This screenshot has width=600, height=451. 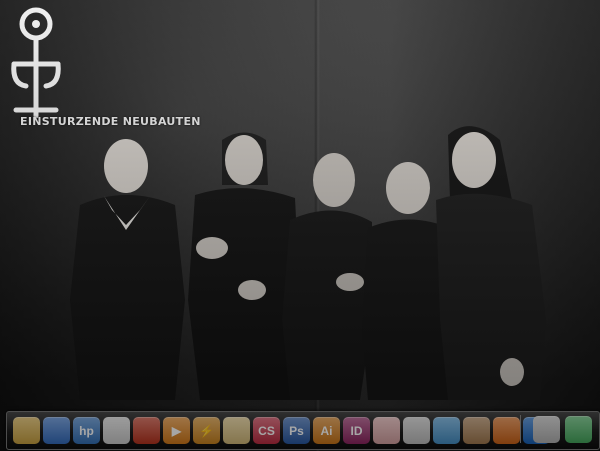 What do you see at coordinates (520, 429) in the screenshot?
I see `dock-separator` at bounding box center [520, 429].